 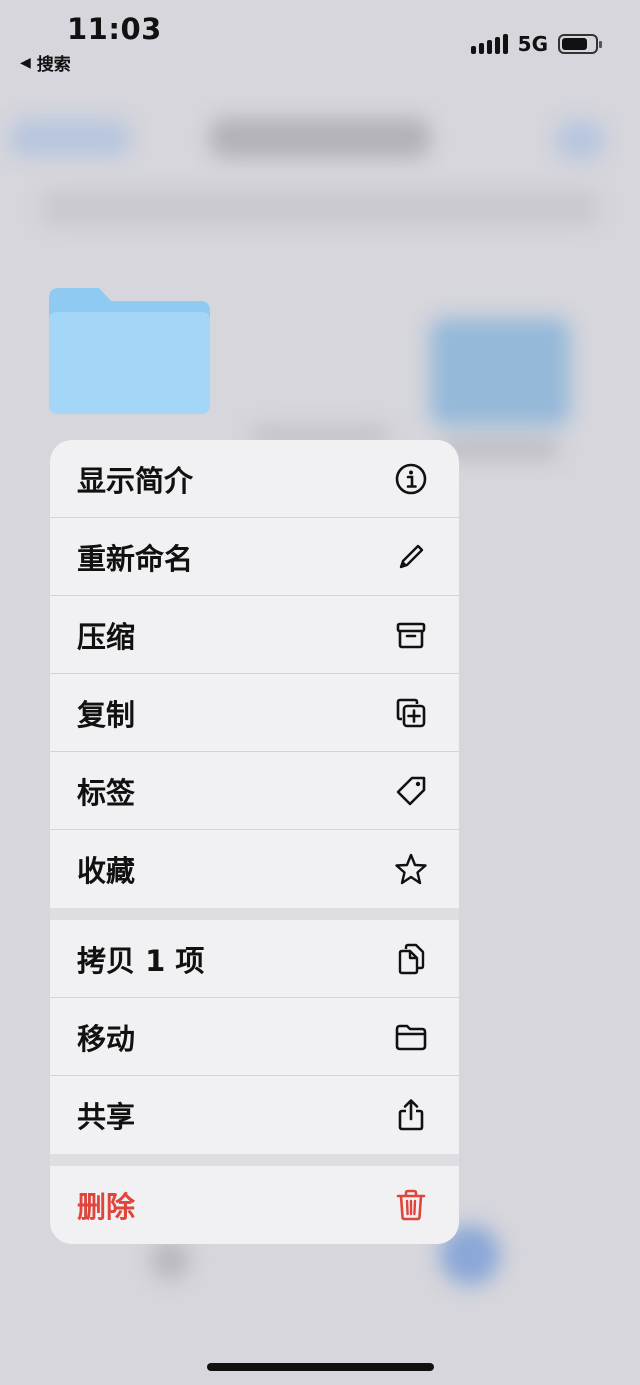 I want to click on blurred-nav-title, so click(x=320, y=138).